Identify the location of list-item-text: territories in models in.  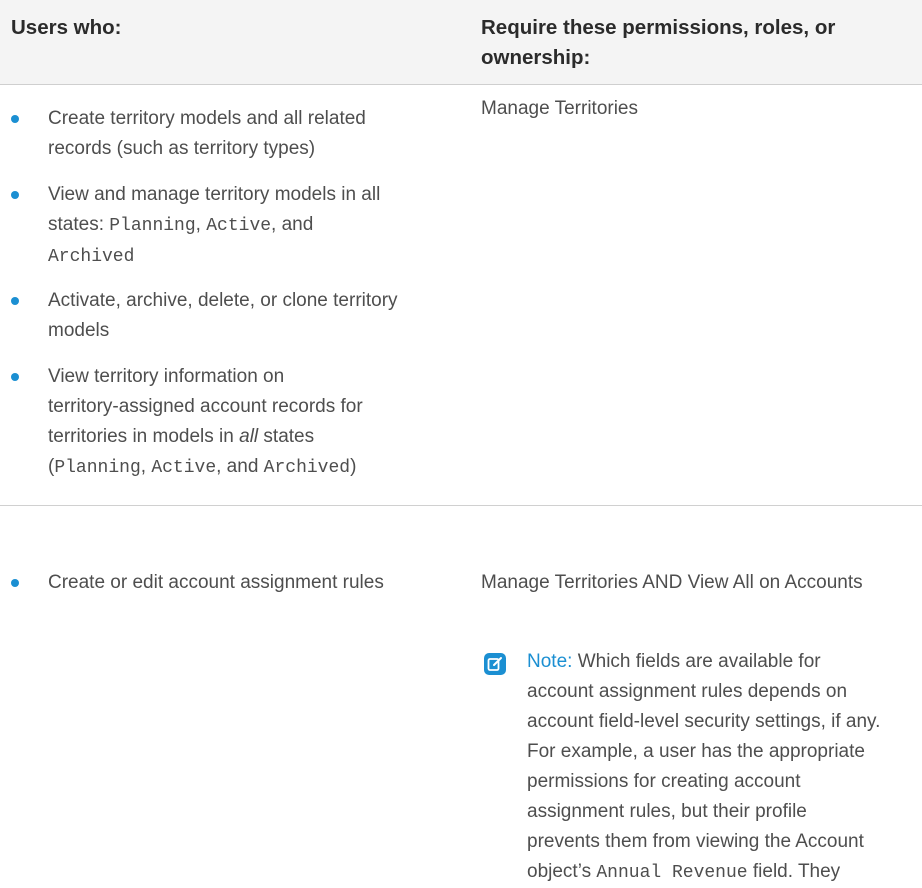
(144, 436).